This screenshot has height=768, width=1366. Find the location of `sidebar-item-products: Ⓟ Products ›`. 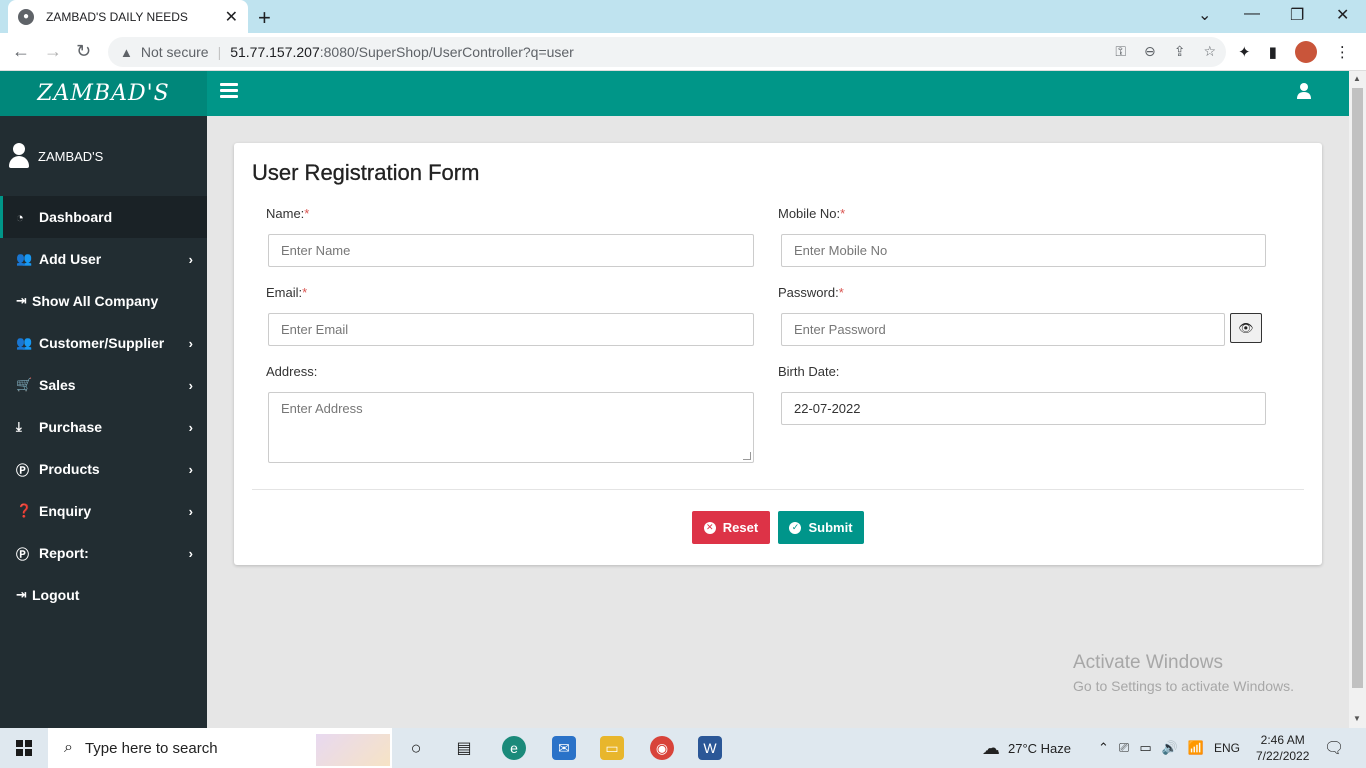

sidebar-item-products: Ⓟ Products › is located at coordinates (103, 469).